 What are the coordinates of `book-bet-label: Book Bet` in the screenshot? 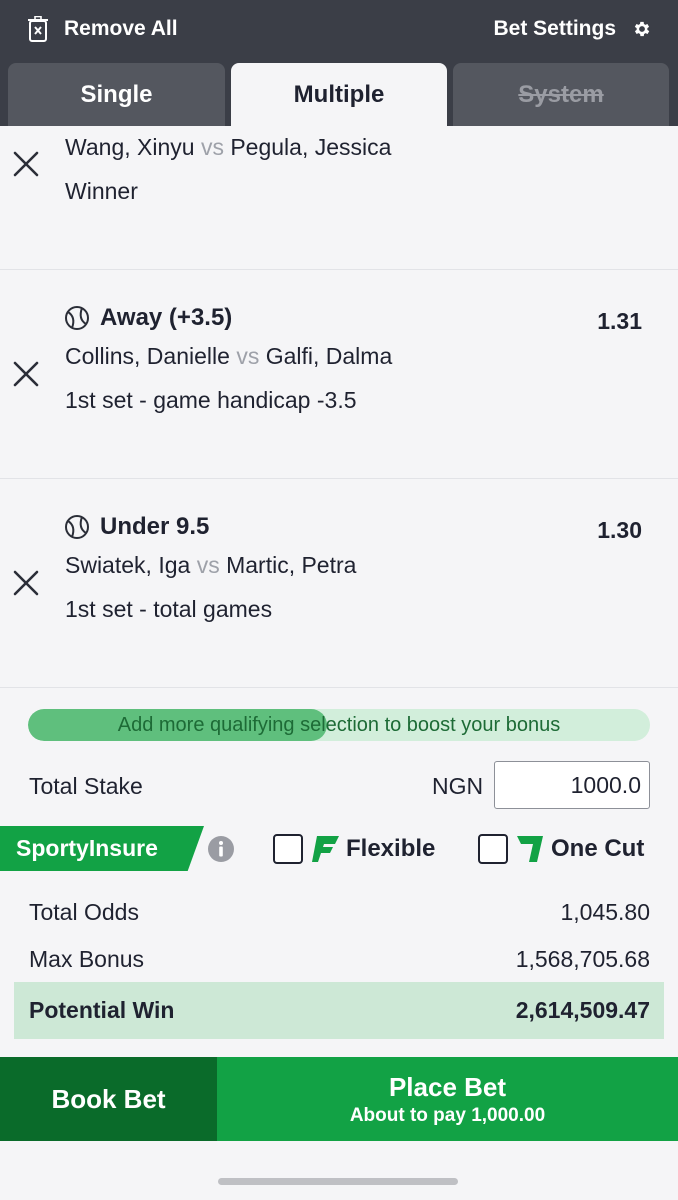 It's located at (108, 1098).